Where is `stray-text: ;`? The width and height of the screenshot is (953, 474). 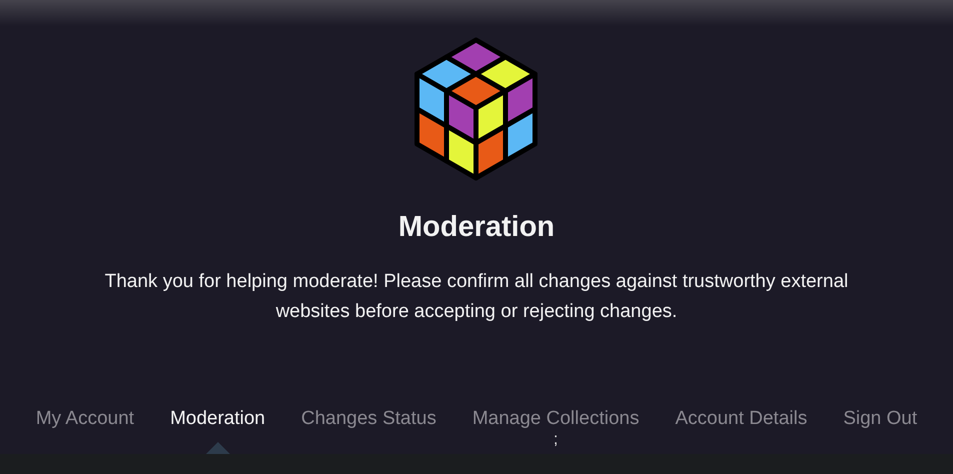
stray-text: ; is located at coordinates (556, 440).